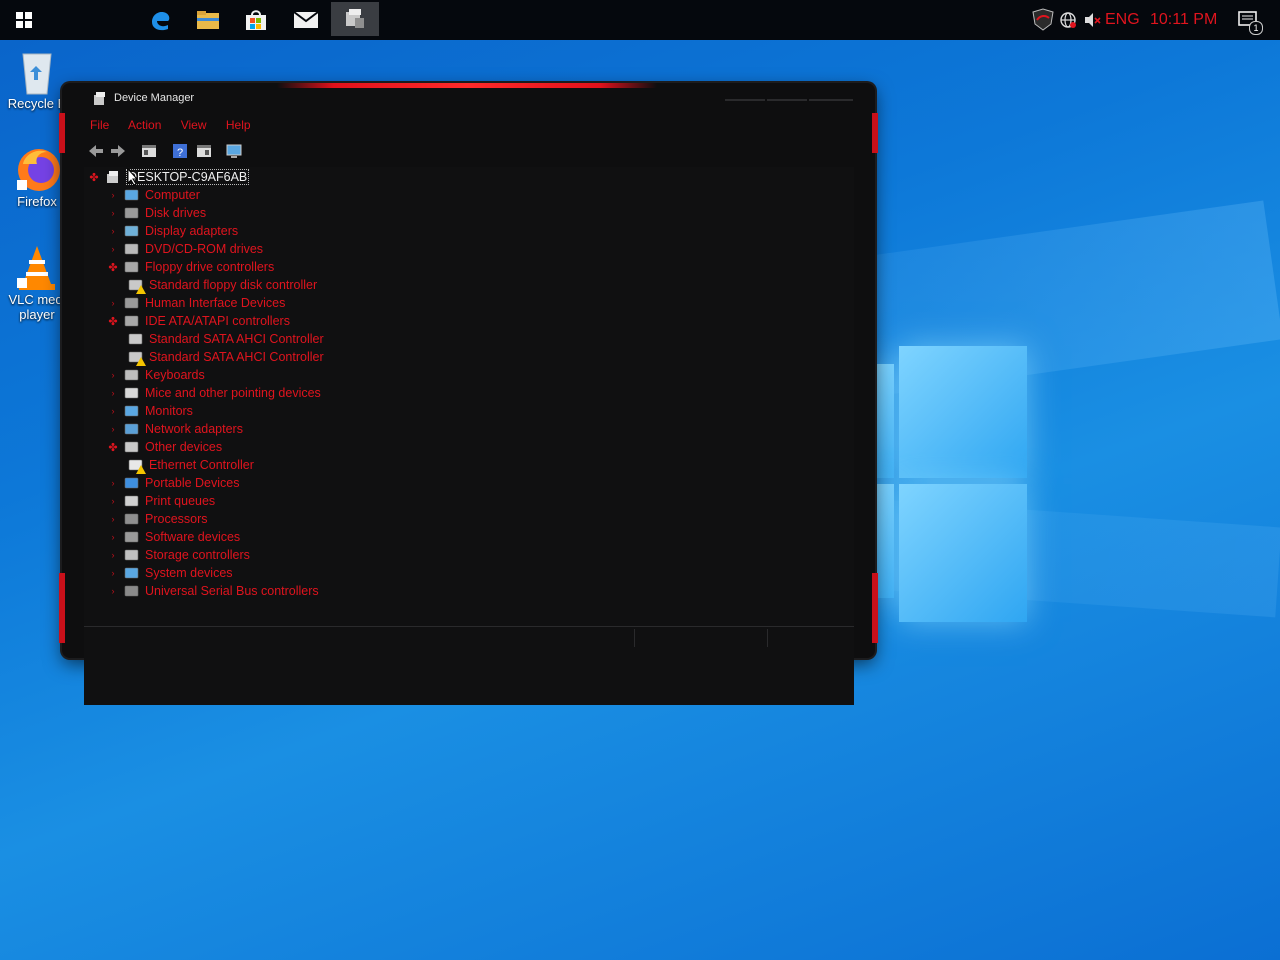 This screenshot has width=1280, height=960. What do you see at coordinates (215, 303) in the screenshot?
I see `tree-item-label: Human Interface Devices` at bounding box center [215, 303].